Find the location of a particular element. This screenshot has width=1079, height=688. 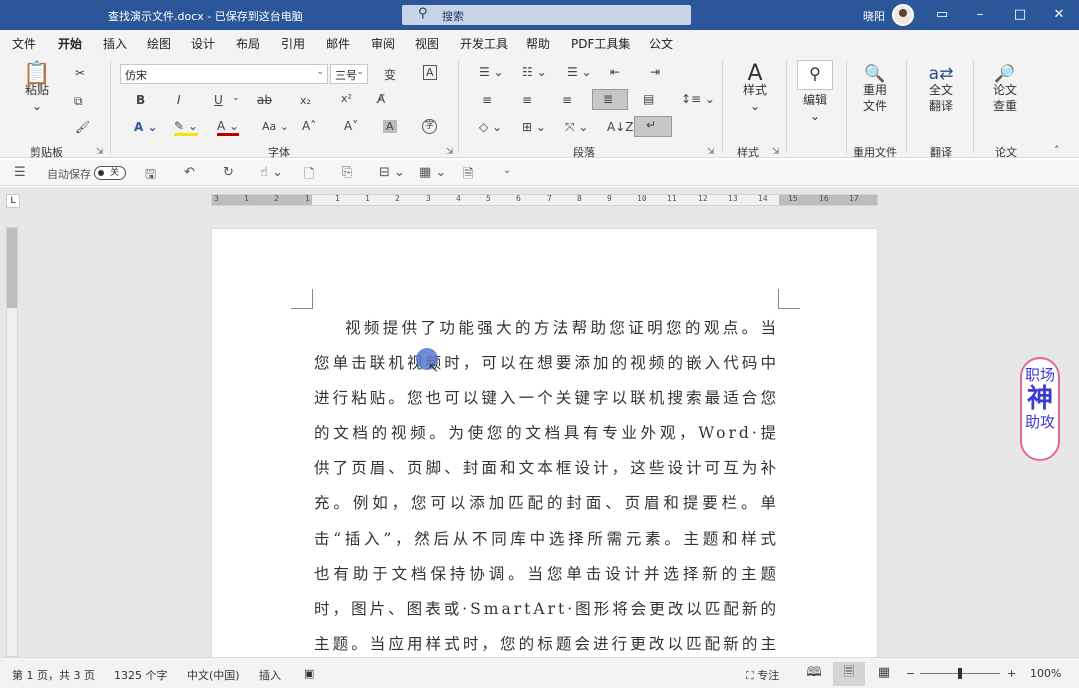

styles-launcher-icon: ⇲ is located at coordinates (776, 152).